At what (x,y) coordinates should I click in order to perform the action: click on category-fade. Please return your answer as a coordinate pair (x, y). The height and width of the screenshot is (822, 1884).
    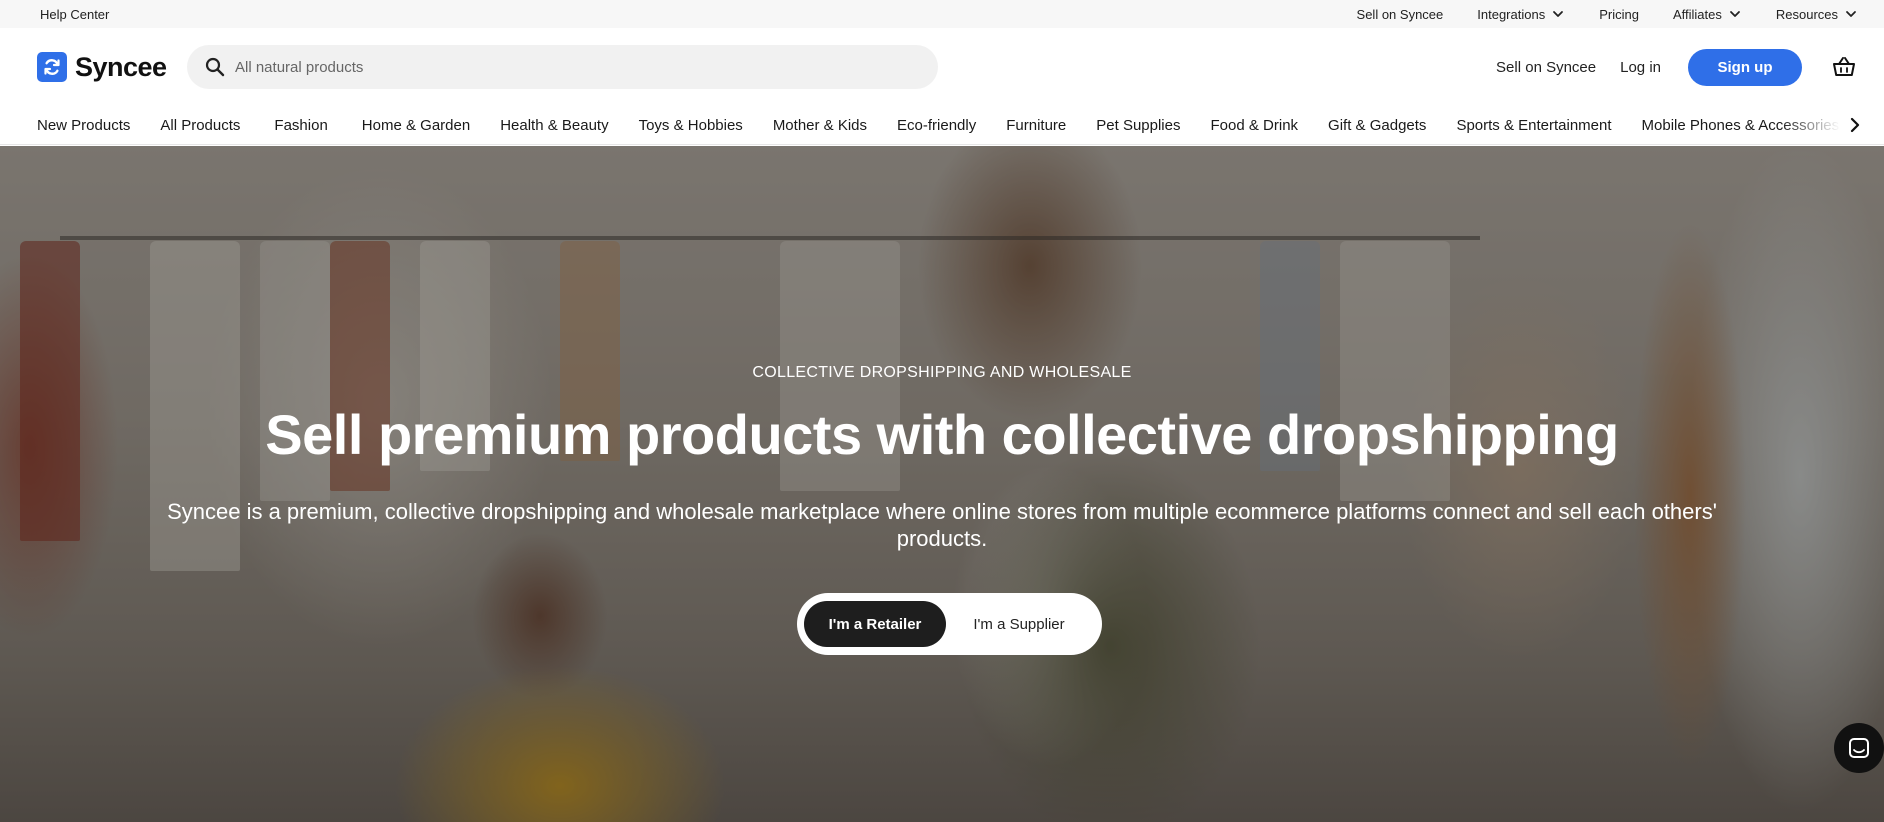
    Looking at the image, I should click on (1810, 125).